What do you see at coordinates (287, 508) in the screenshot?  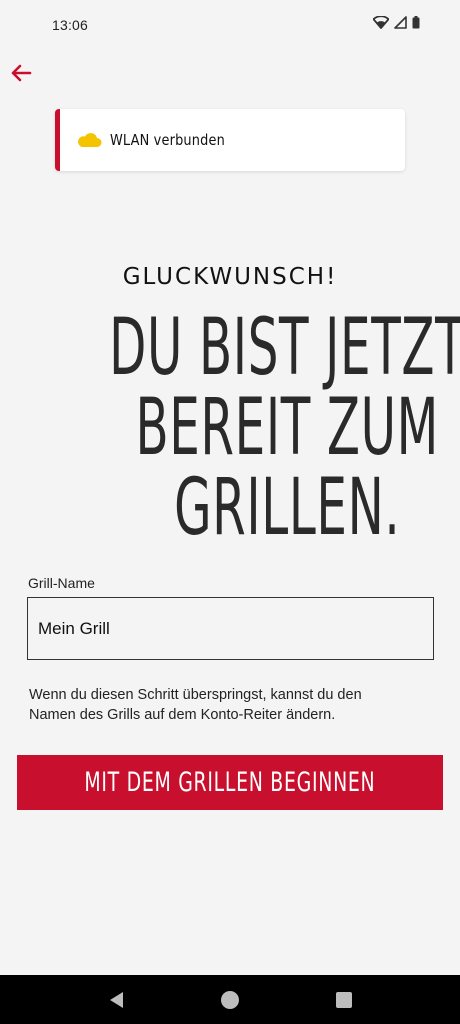 I see `headline-line-3: GRILLEN.` at bounding box center [287, 508].